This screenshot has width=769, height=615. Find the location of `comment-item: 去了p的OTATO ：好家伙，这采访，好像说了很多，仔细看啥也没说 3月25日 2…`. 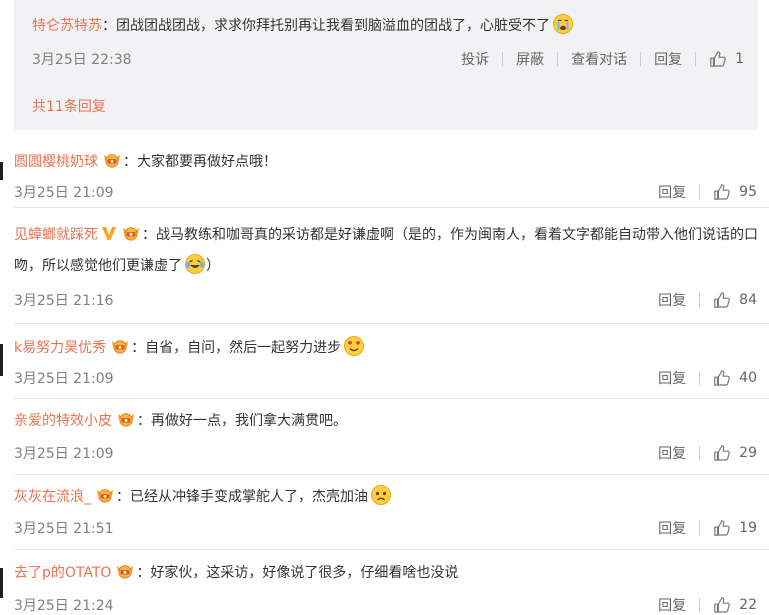

comment-item: 去了p的OTATO ：好家伙，这采访，好像说了很多，仔细看啥也没说 3月25日 2… is located at coordinates (384, 582).